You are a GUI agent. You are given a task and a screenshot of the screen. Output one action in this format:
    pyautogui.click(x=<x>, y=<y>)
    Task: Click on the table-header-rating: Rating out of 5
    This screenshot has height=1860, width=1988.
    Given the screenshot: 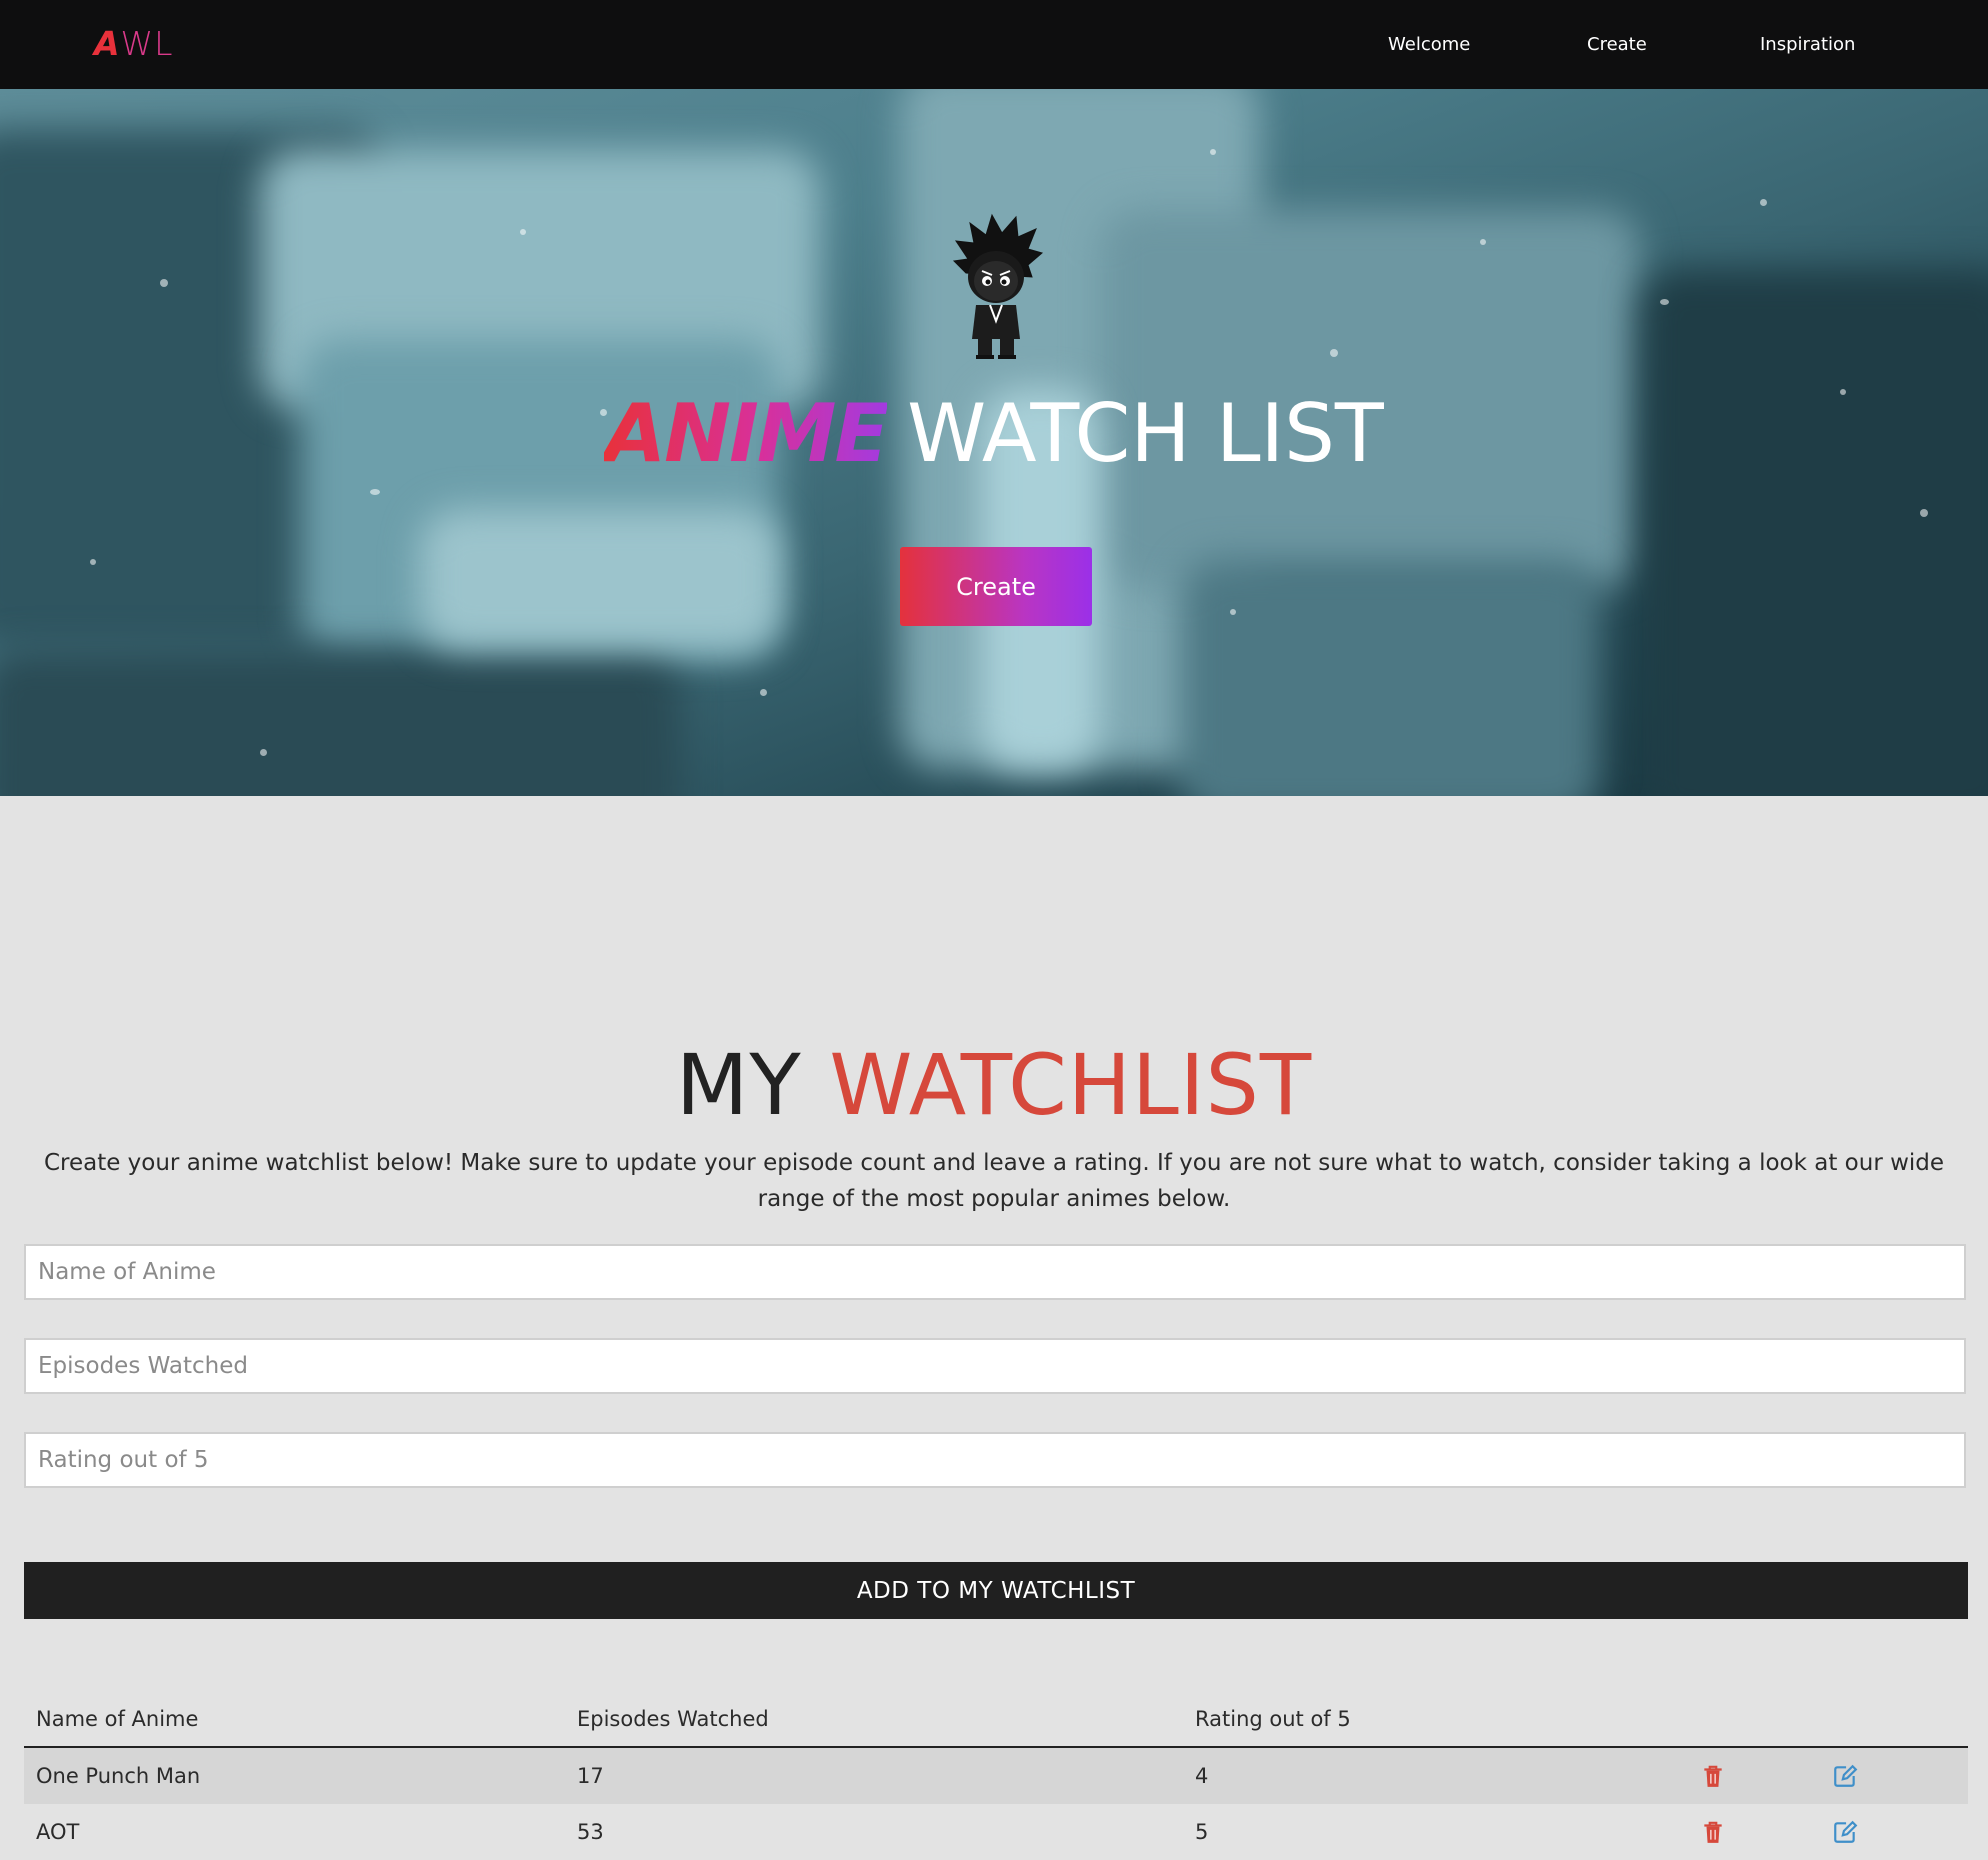 What is the action you would take?
    pyautogui.click(x=1273, y=1719)
    